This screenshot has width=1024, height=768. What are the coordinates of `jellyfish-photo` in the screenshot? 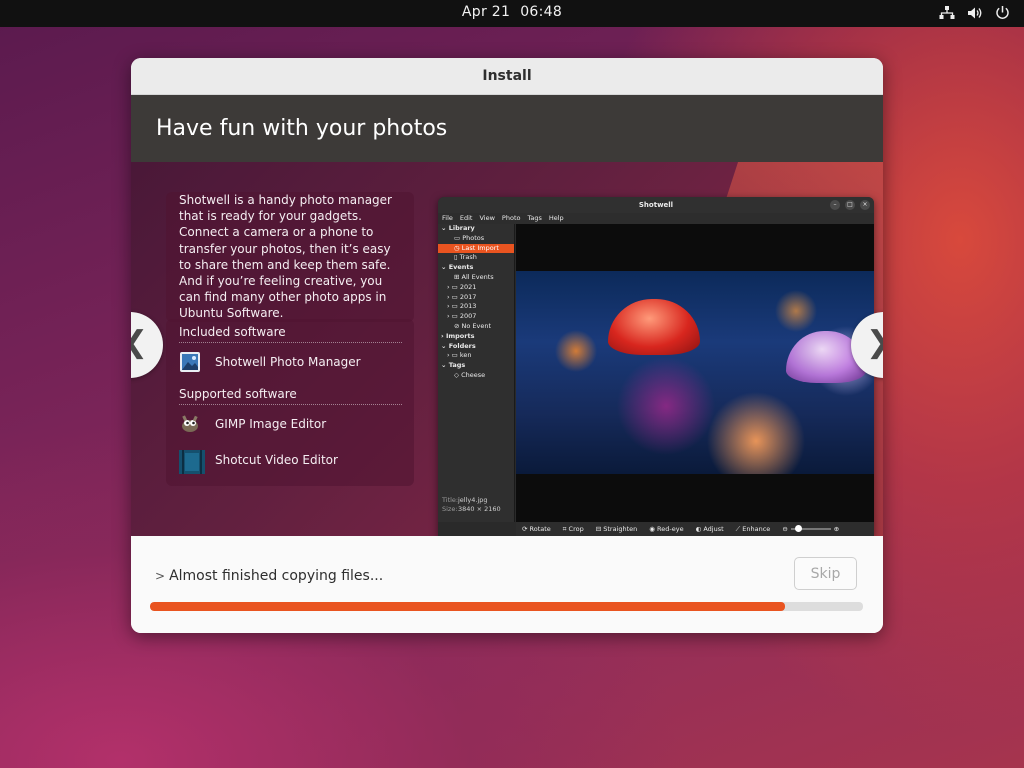 It's located at (695, 372).